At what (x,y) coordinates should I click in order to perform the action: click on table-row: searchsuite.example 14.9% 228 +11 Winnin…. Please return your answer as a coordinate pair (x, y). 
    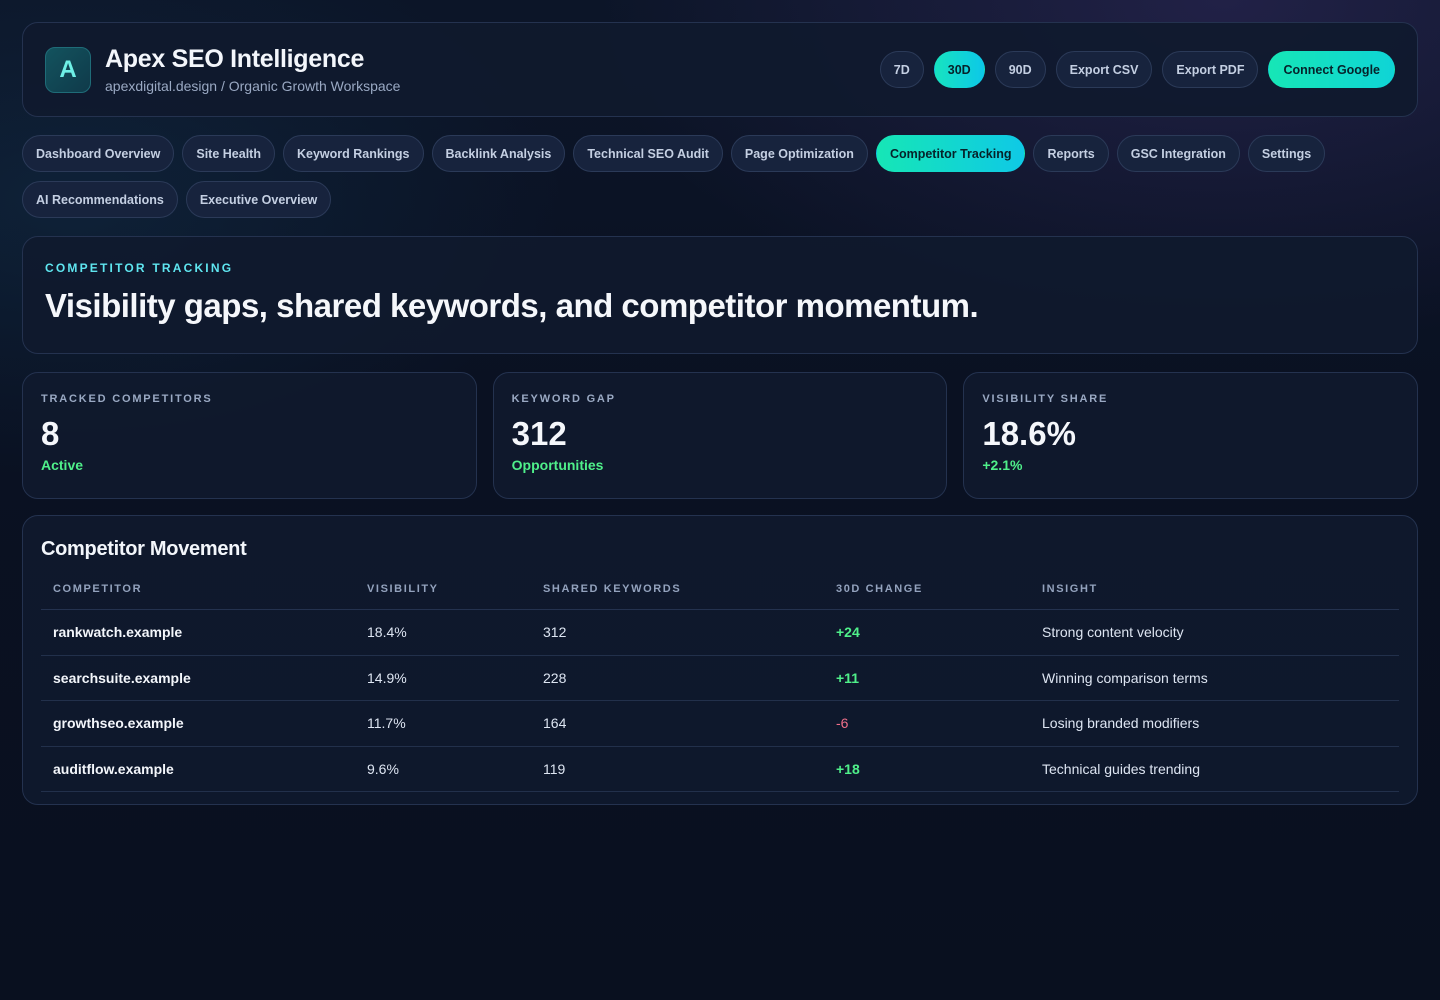
    Looking at the image, I should click on (720, 678).